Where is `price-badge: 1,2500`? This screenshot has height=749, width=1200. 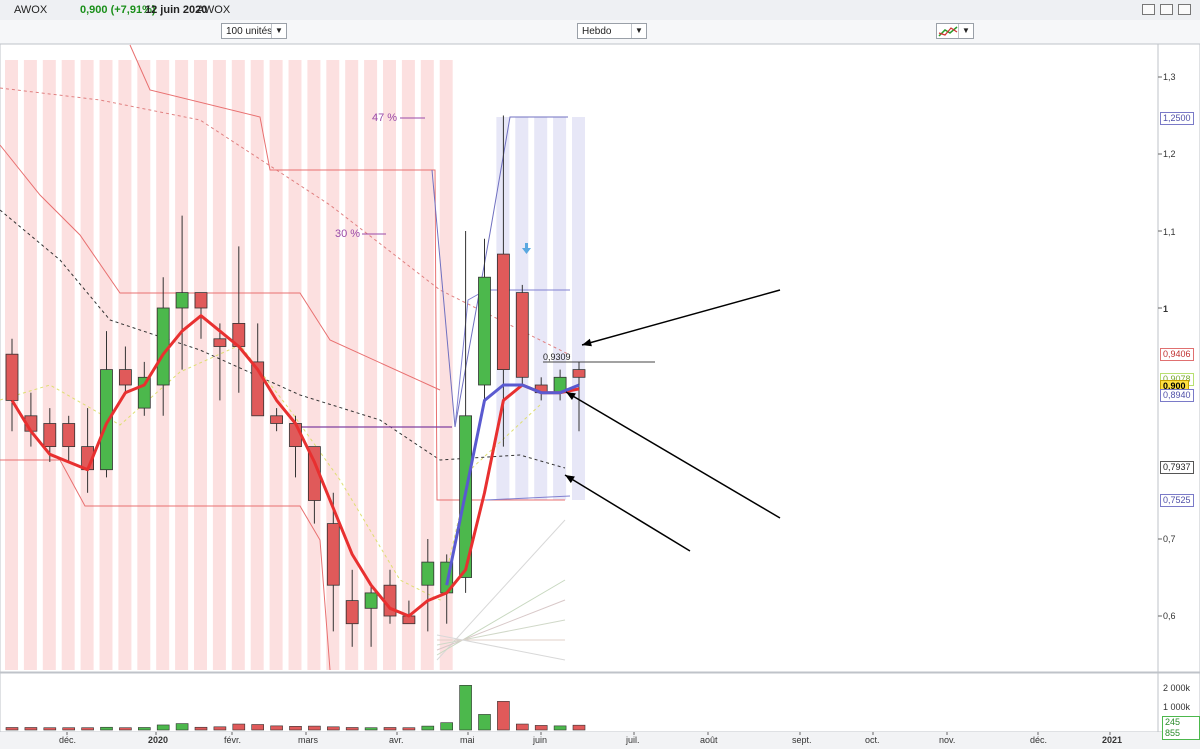
price-badge: 1,2500 is located at coordinates (1177, 118).